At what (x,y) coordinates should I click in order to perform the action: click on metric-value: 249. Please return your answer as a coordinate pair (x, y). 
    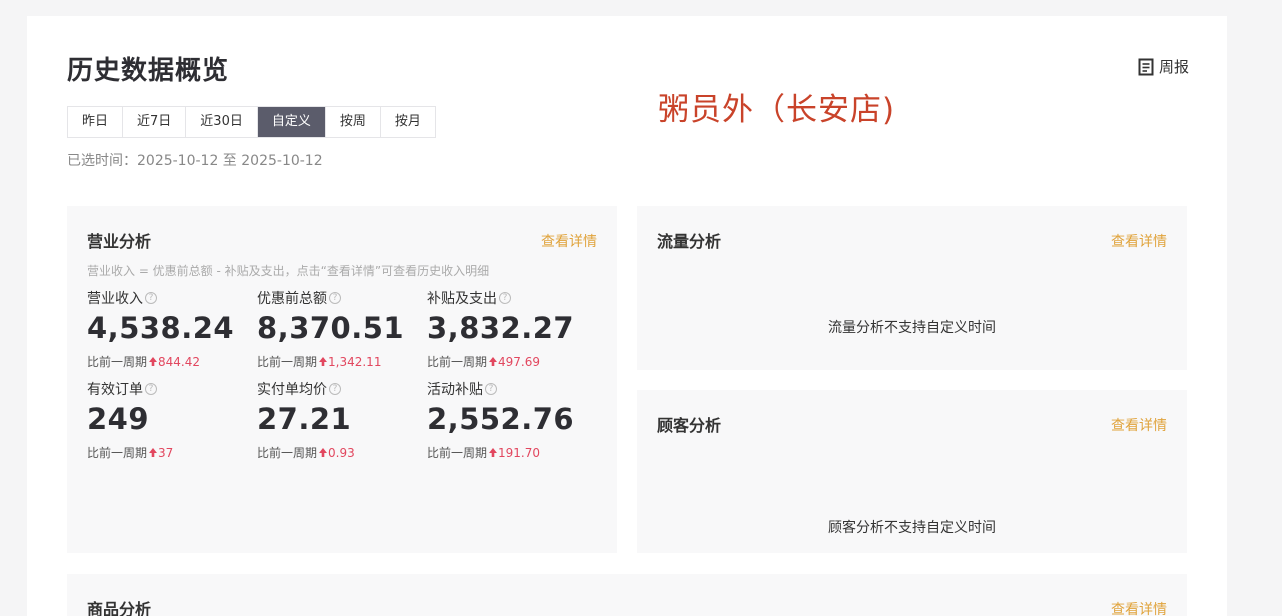
    Looking at the image, I should click on (118, 419).